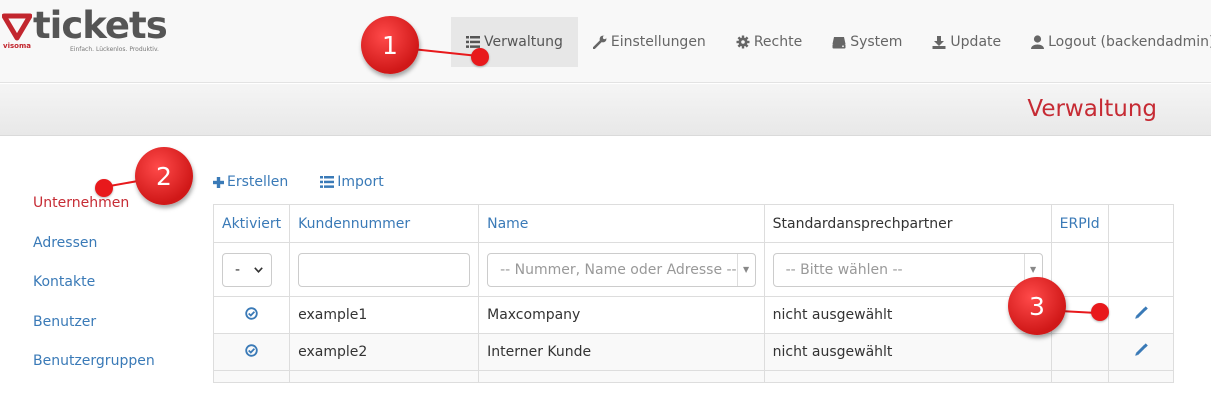  What do you see at coordinates (164, 176) in the screenshot?
I see `callout-2-badge: 2` at bounding box center [164, 176].